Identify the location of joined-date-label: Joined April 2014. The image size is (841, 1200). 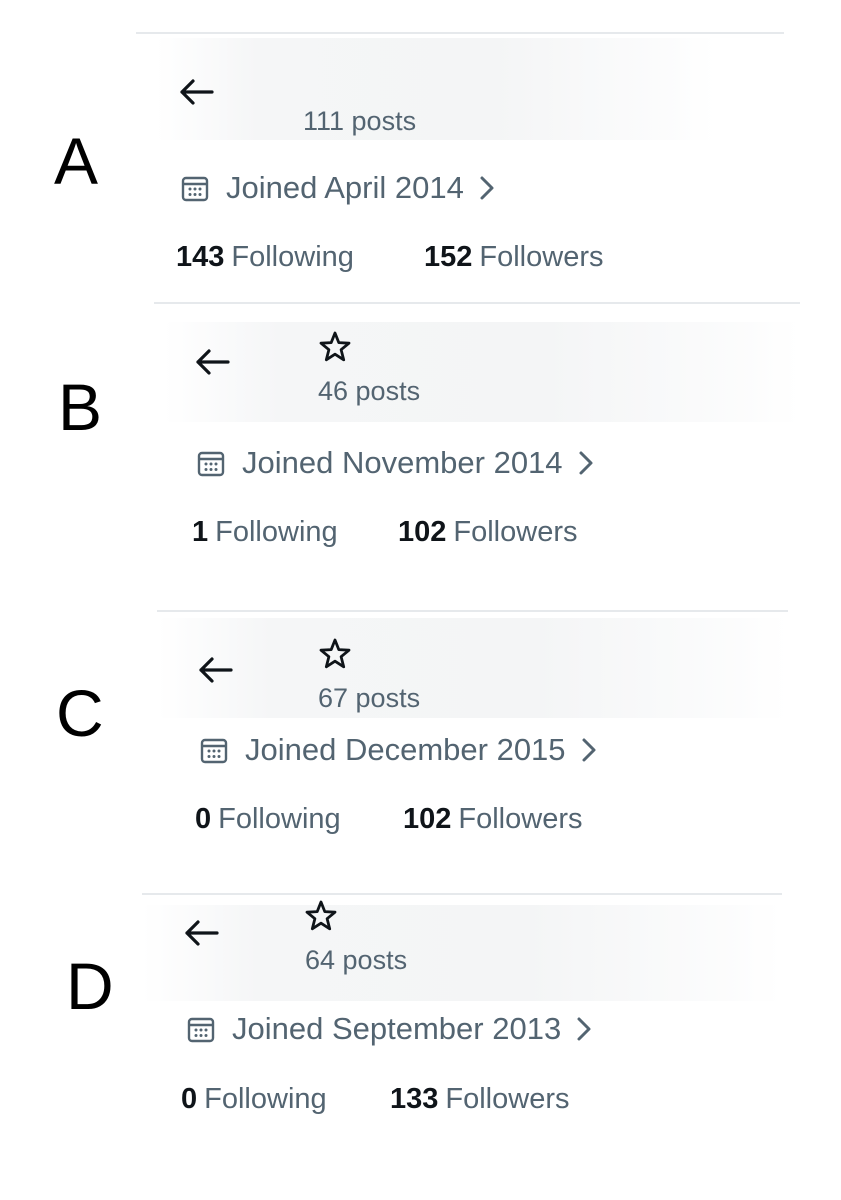
(345, 187).